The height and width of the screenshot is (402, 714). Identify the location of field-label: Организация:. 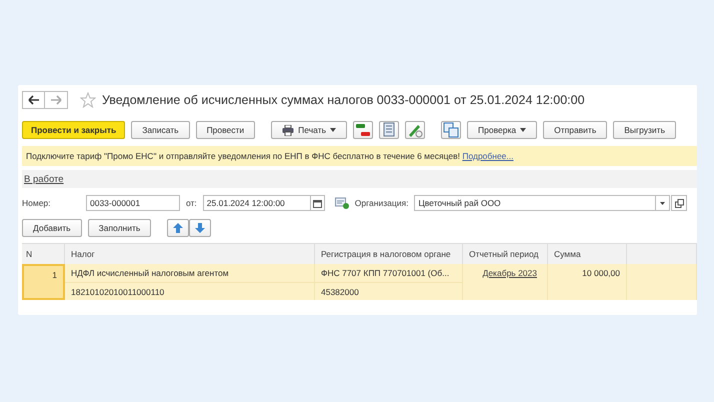
(381, 203).